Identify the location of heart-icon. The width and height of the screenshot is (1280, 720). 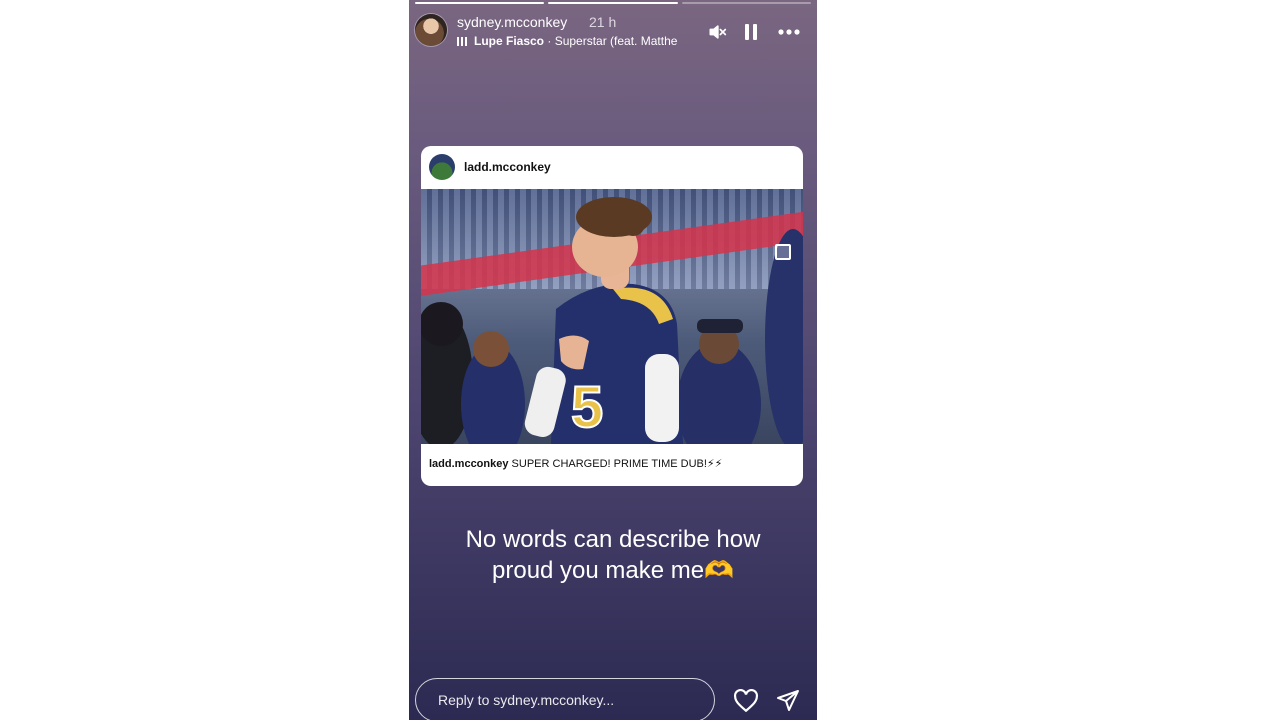
(746, 701).